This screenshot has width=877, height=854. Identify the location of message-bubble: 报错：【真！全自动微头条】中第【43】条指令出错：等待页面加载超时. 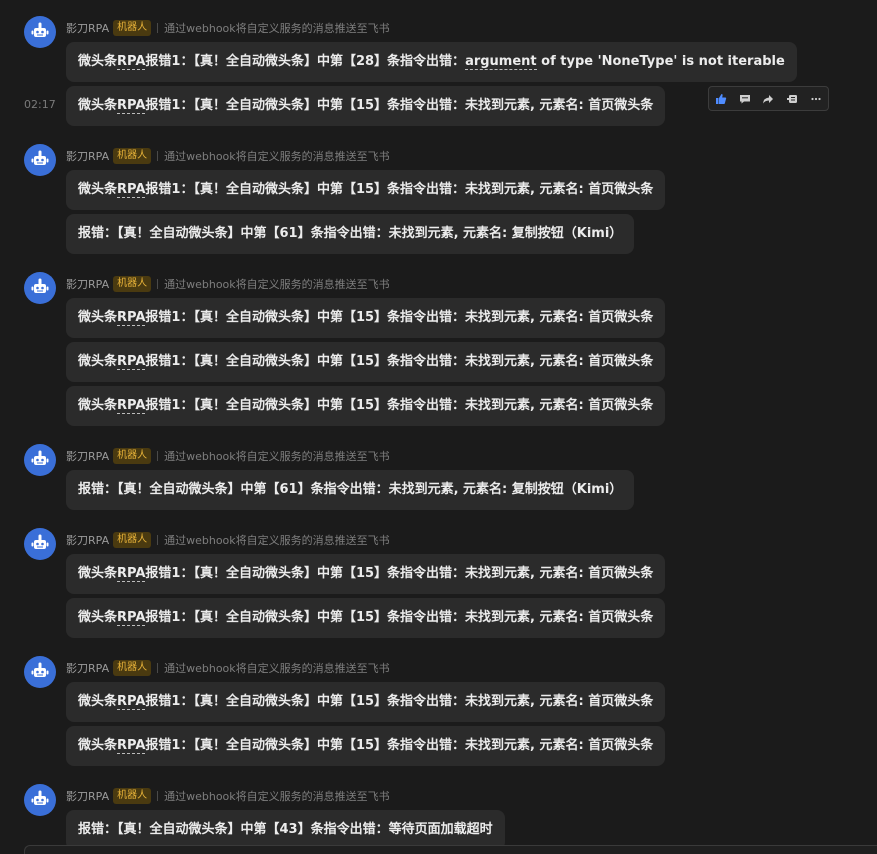
(285, 830).